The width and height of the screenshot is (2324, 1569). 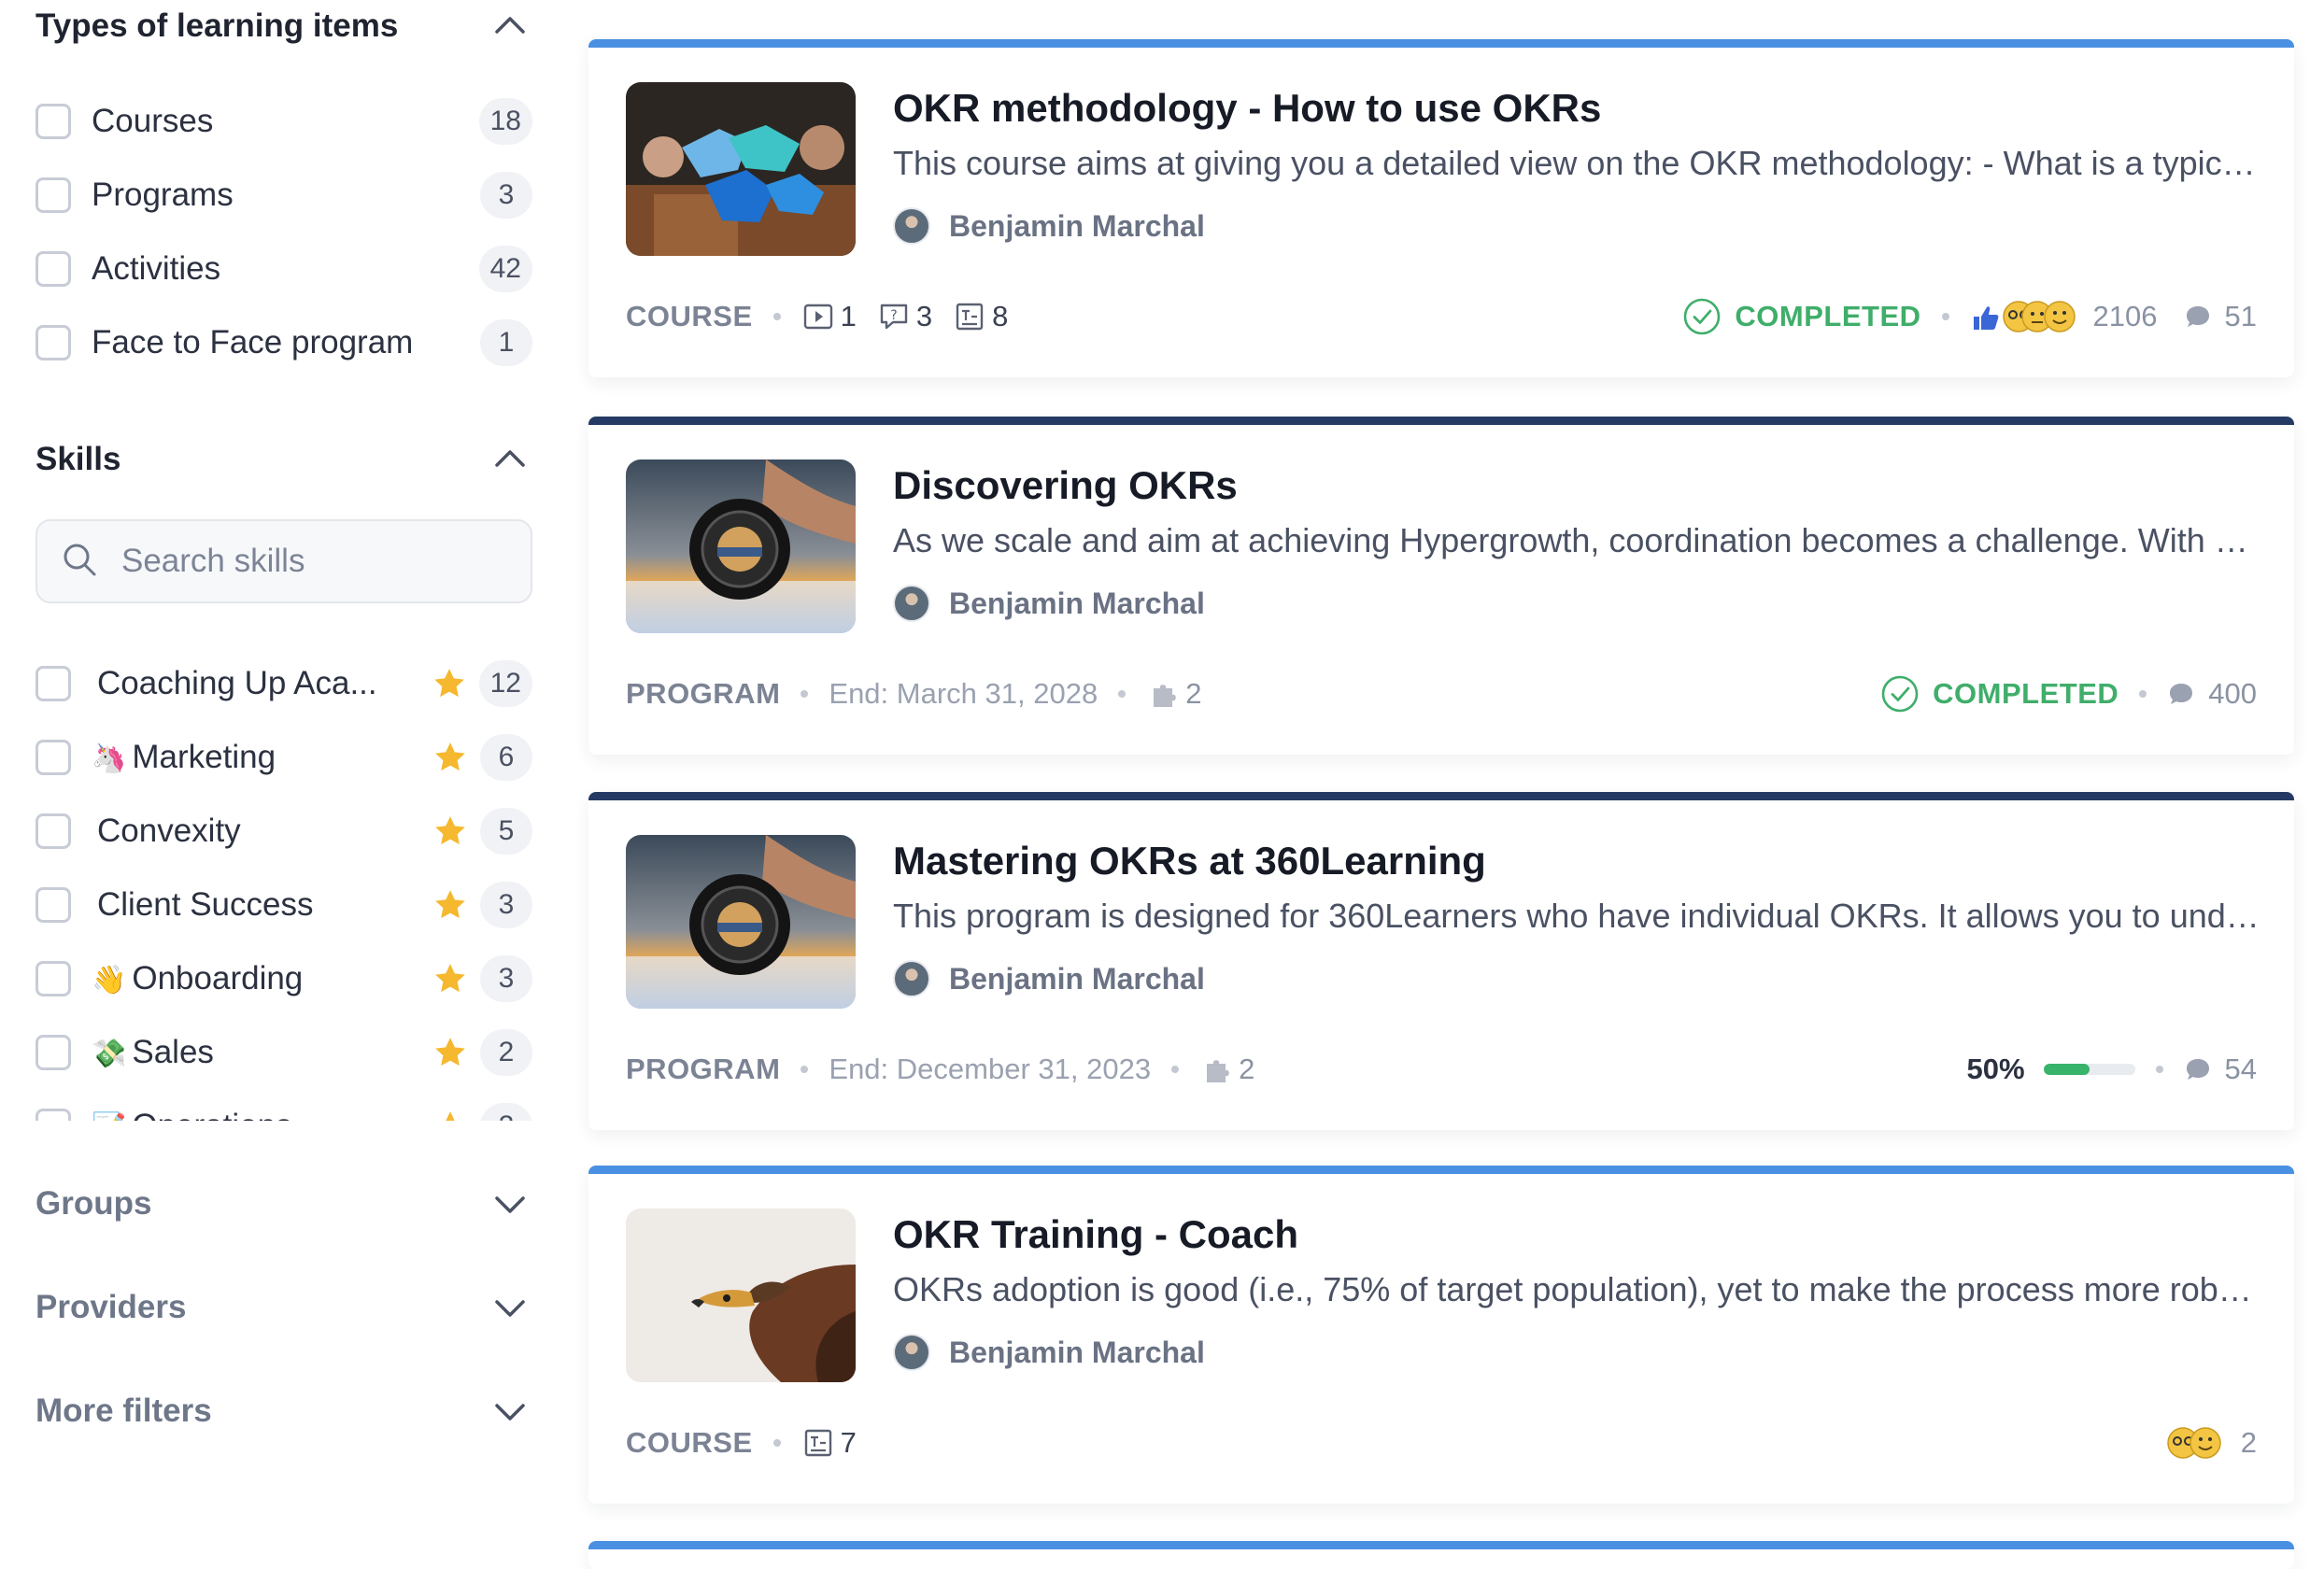 What do you see at coordinates (1065, 486) in the screenshot?
I see `card-title: Discovering OKRs` at bounding box center [1065, 486].